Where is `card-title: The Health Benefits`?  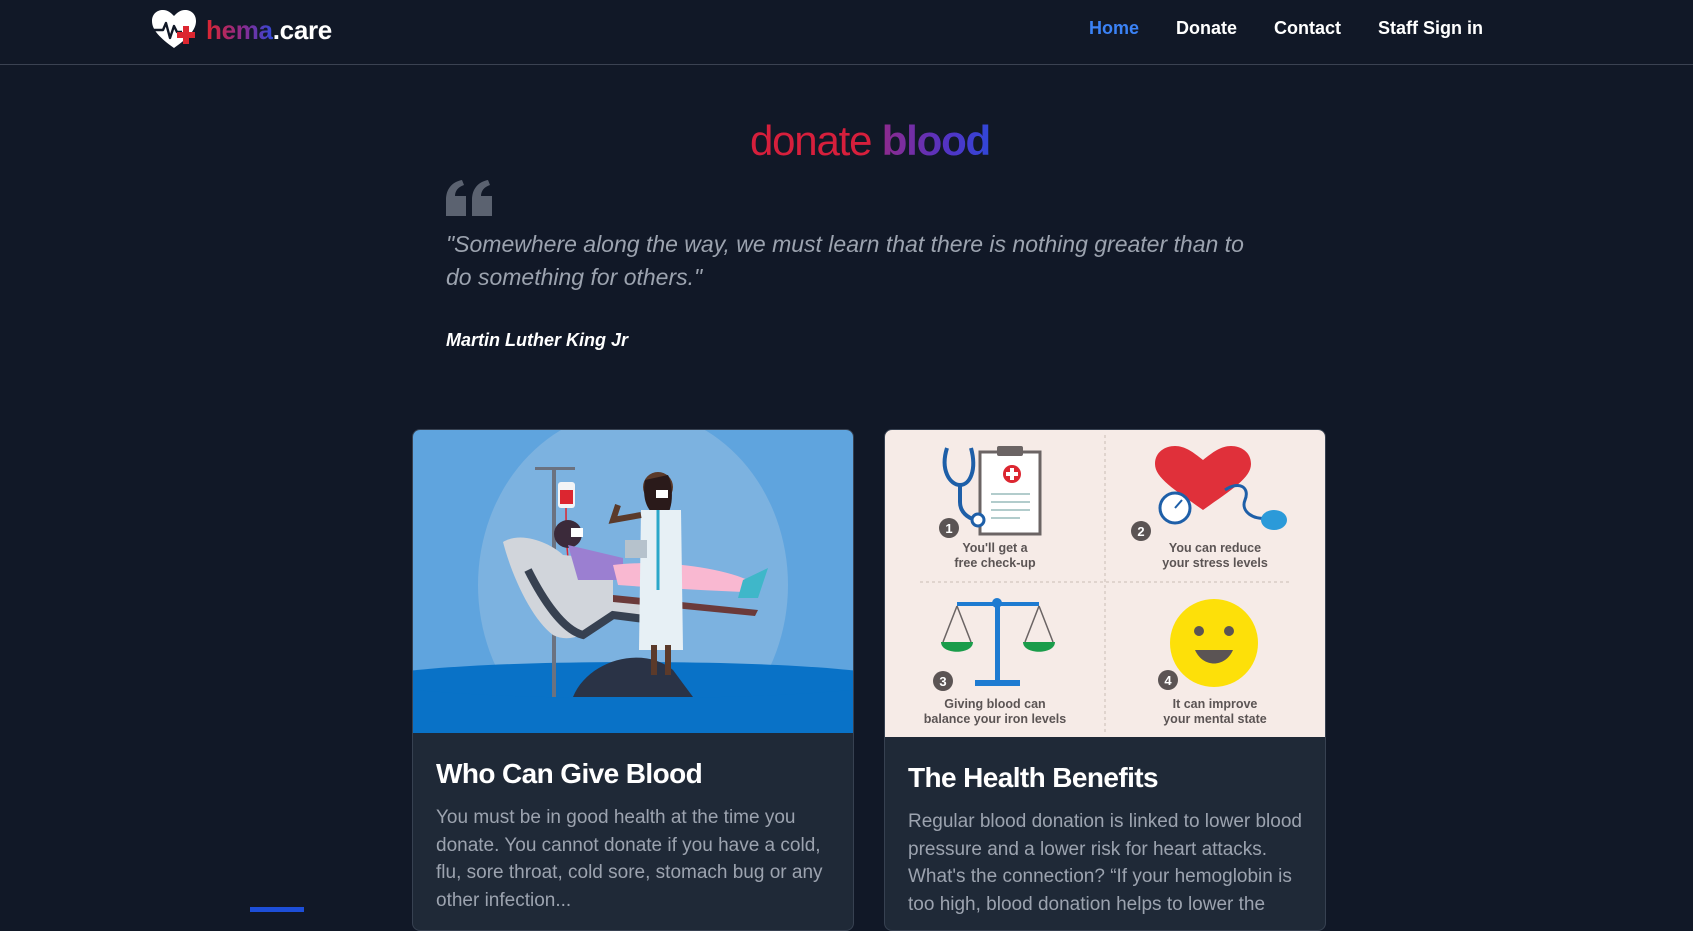 card-title: The Health Benefits is located at coordinates (1033, 777).